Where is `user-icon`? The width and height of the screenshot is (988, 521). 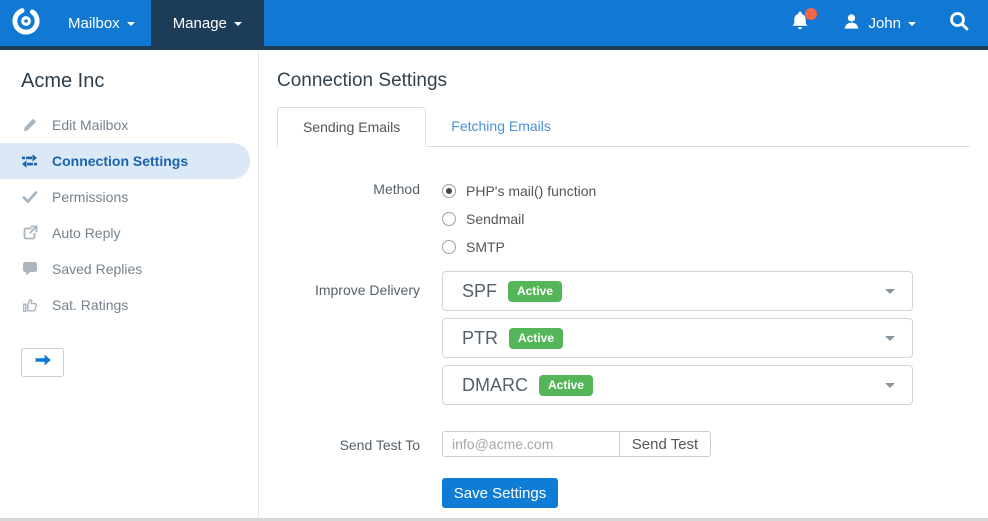 user-icon is located at coordinates (851, 23).